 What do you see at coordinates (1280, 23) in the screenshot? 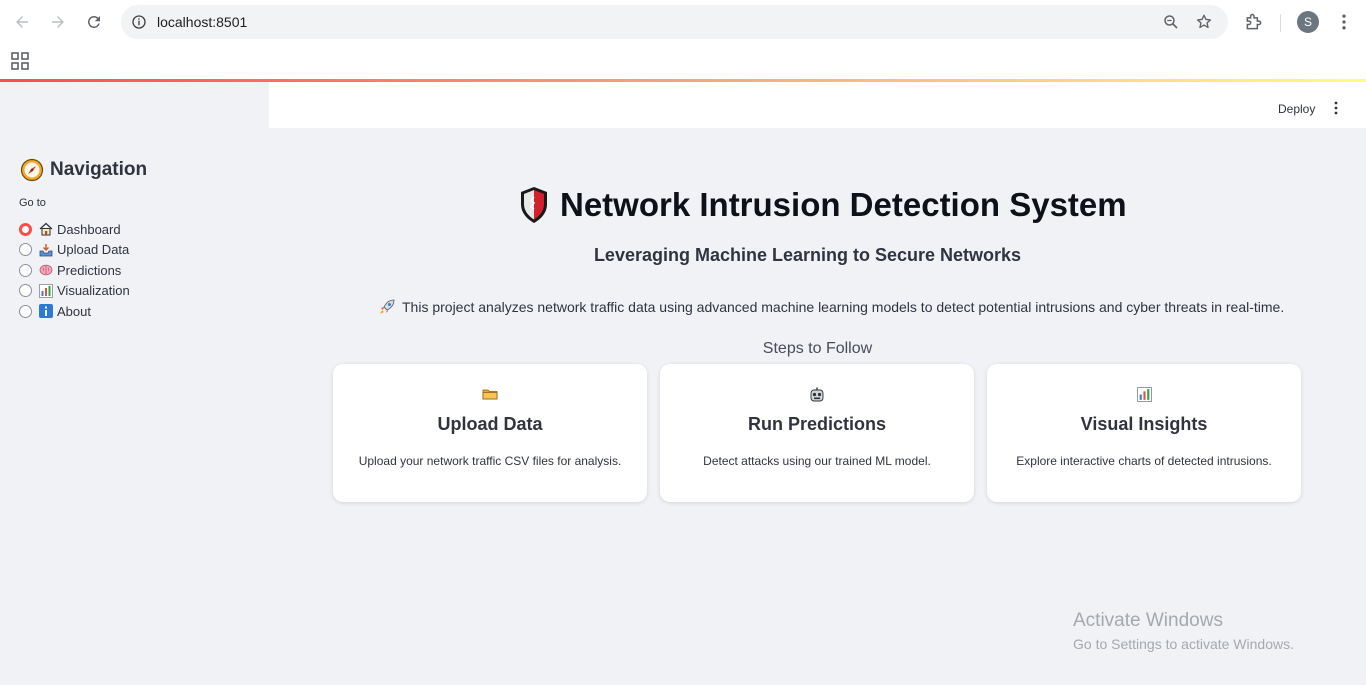
I see `toolbar-separator` at bounding box center [1280, 23].